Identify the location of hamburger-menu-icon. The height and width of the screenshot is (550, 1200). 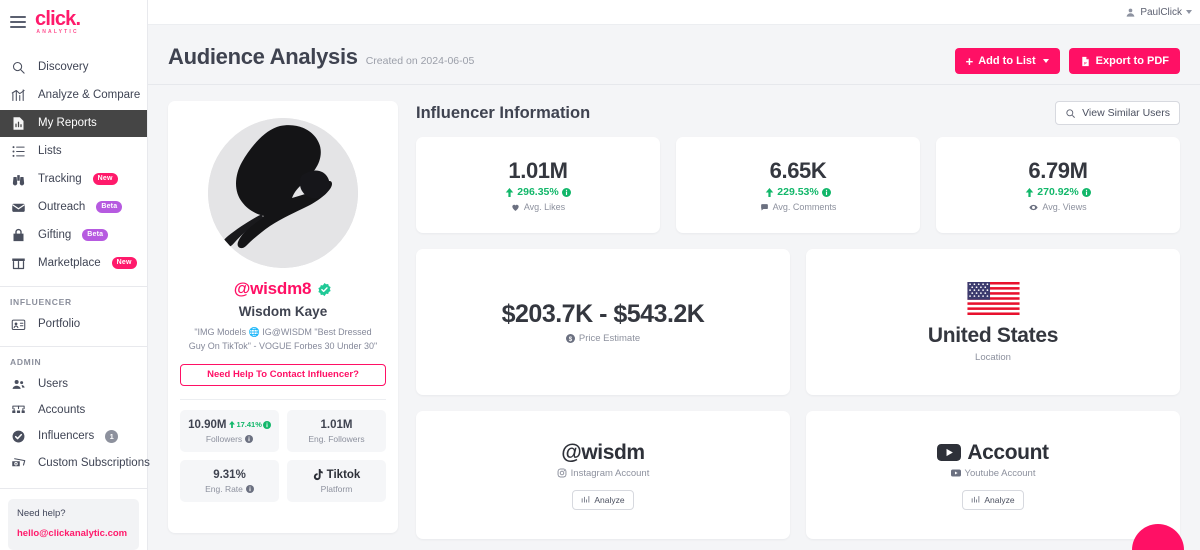
(18, 21).